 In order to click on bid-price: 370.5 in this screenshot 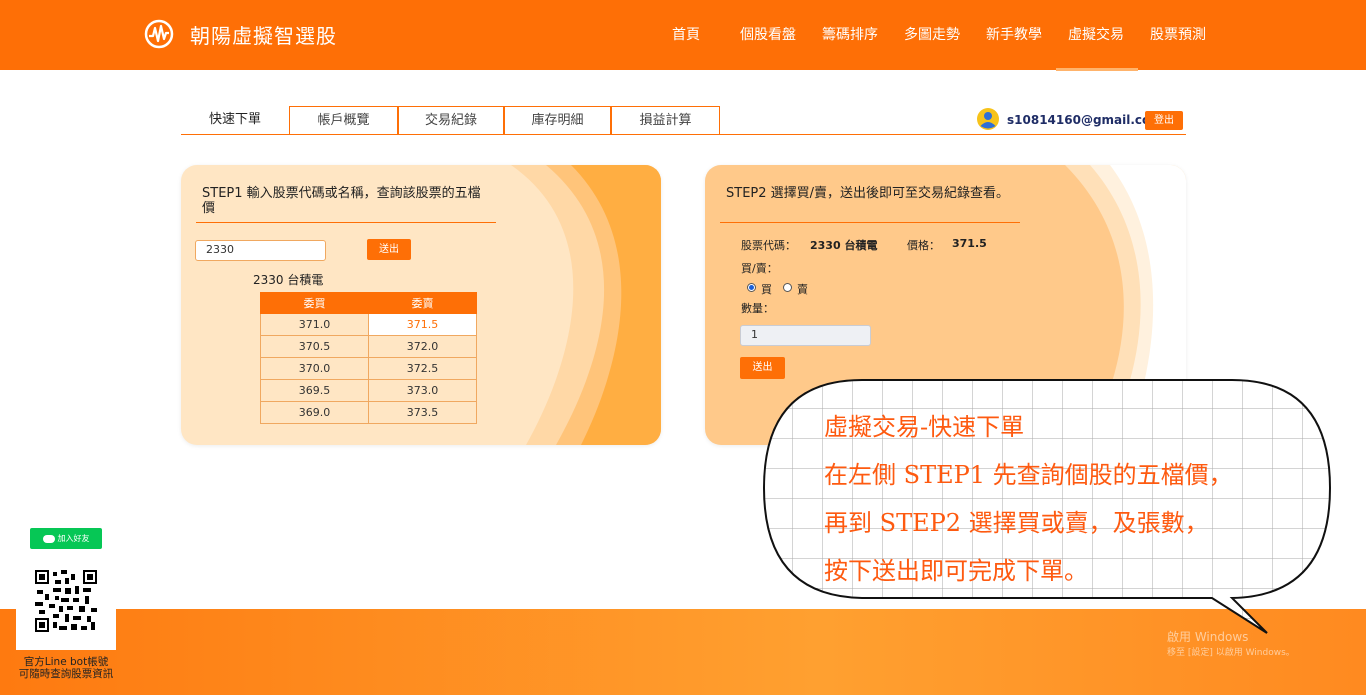, I will do `click(314, 346)`.